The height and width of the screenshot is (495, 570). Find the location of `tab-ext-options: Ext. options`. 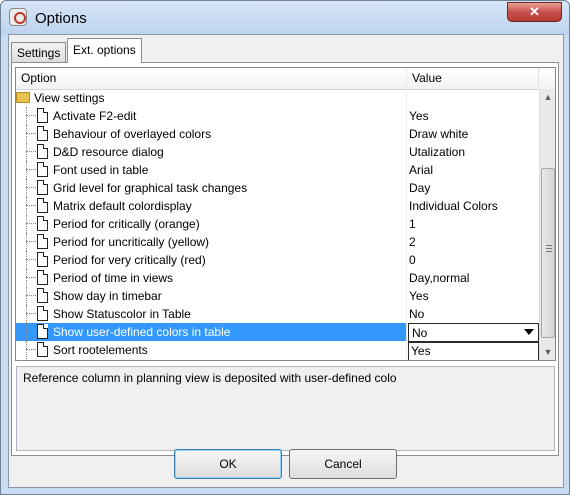

tab-ext-options: Ext. options is located at coordinates (104, 50).